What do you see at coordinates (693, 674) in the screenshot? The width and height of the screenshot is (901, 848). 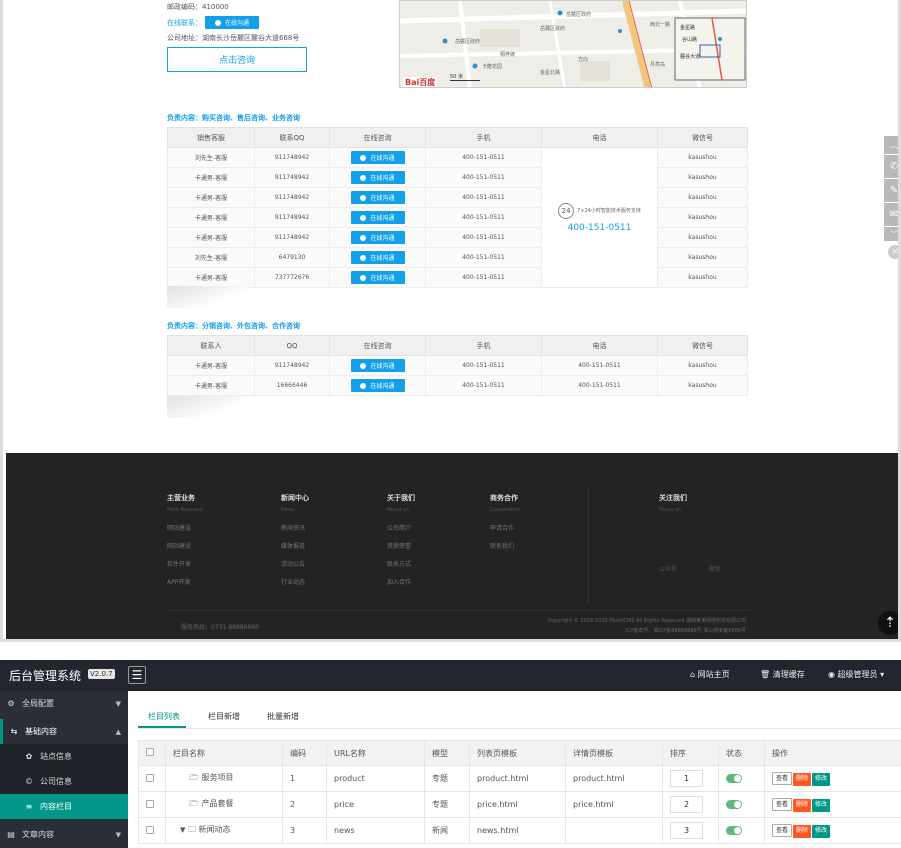 I see `home-icon: ⌂` at bounding box center [693, 674].